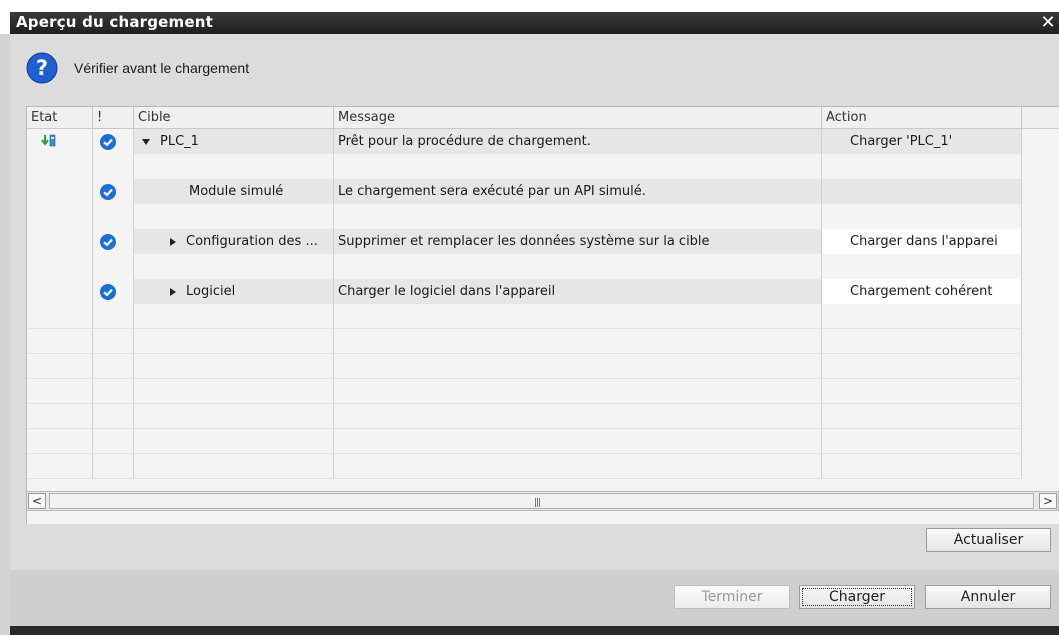  What do you see at coordinates (48, 140) in the screenshot?
I see `download-status-icon` at bounding box center [48, 140].